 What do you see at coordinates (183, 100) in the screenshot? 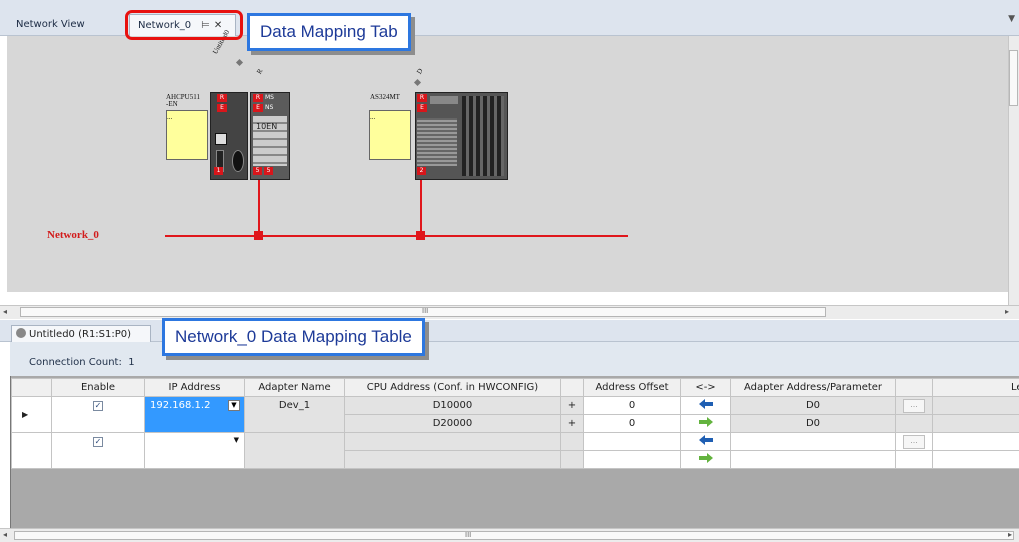
I see `device1-model-label: AHCPU511 -EN` at bounding box center [183, 100].